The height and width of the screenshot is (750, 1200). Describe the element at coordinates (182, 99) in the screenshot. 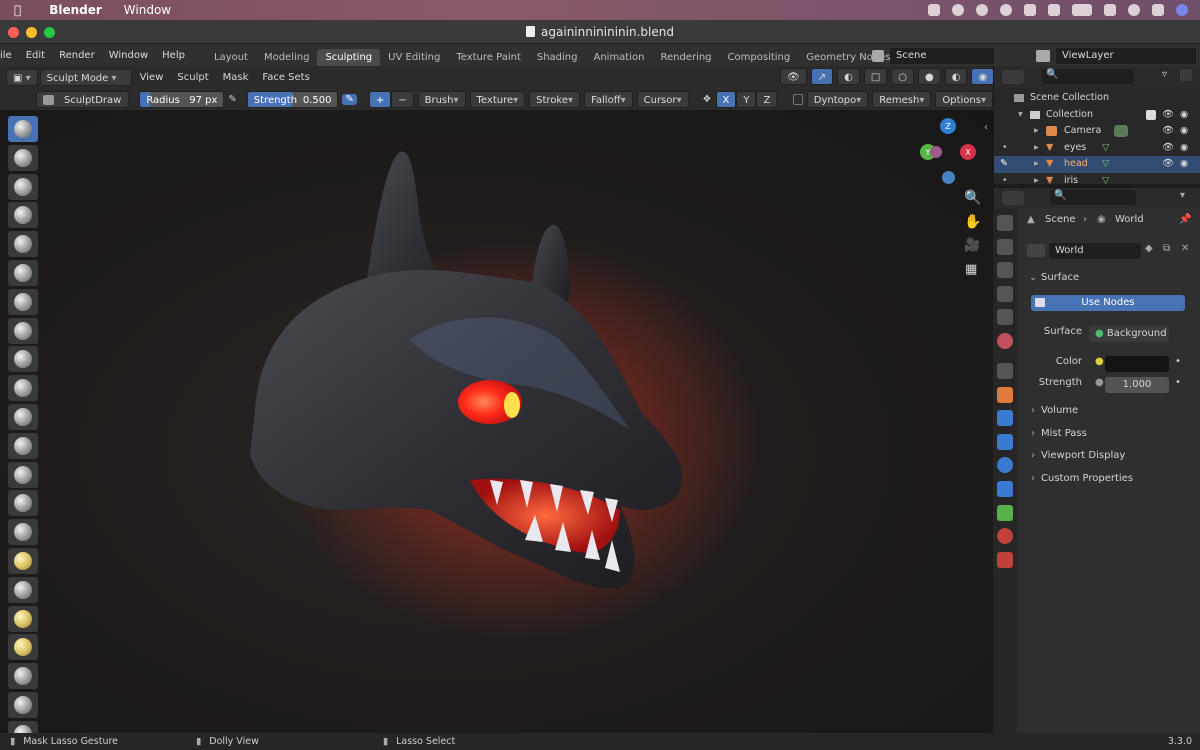

I see `radius-slider: Radius 97 px` at that location.